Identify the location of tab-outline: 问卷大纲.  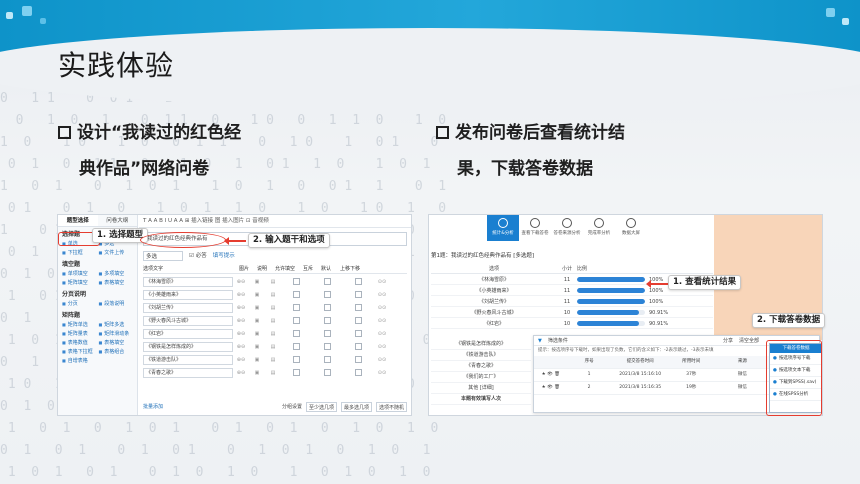
(118, 220).